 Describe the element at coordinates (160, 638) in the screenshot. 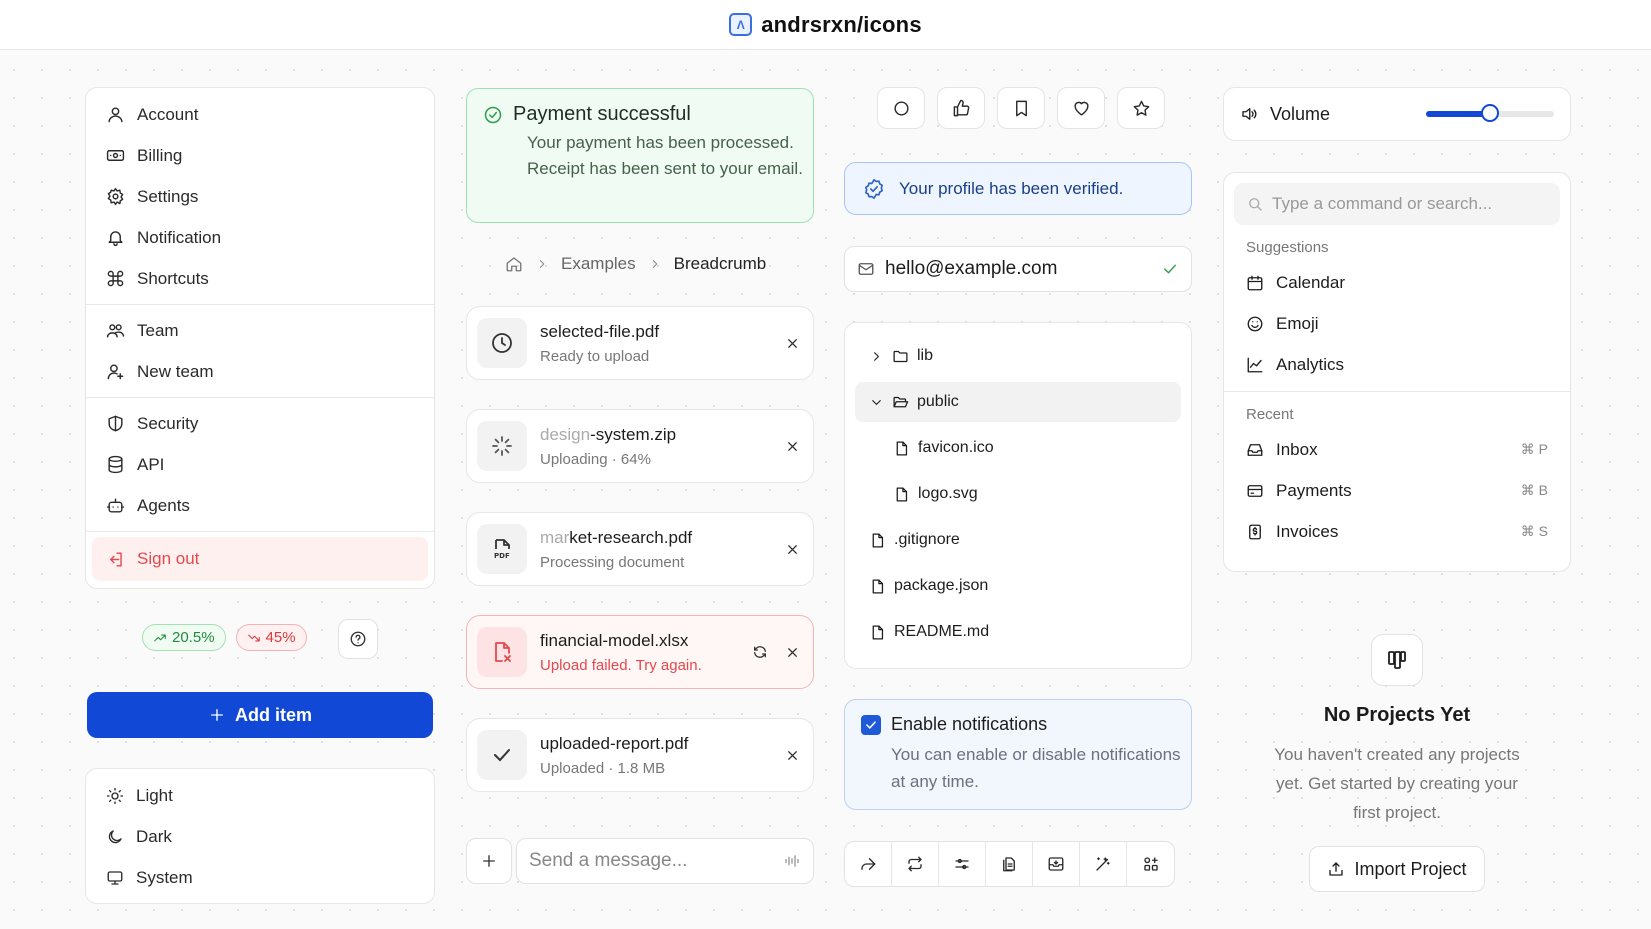

I see `trending-up-icon` at that location.